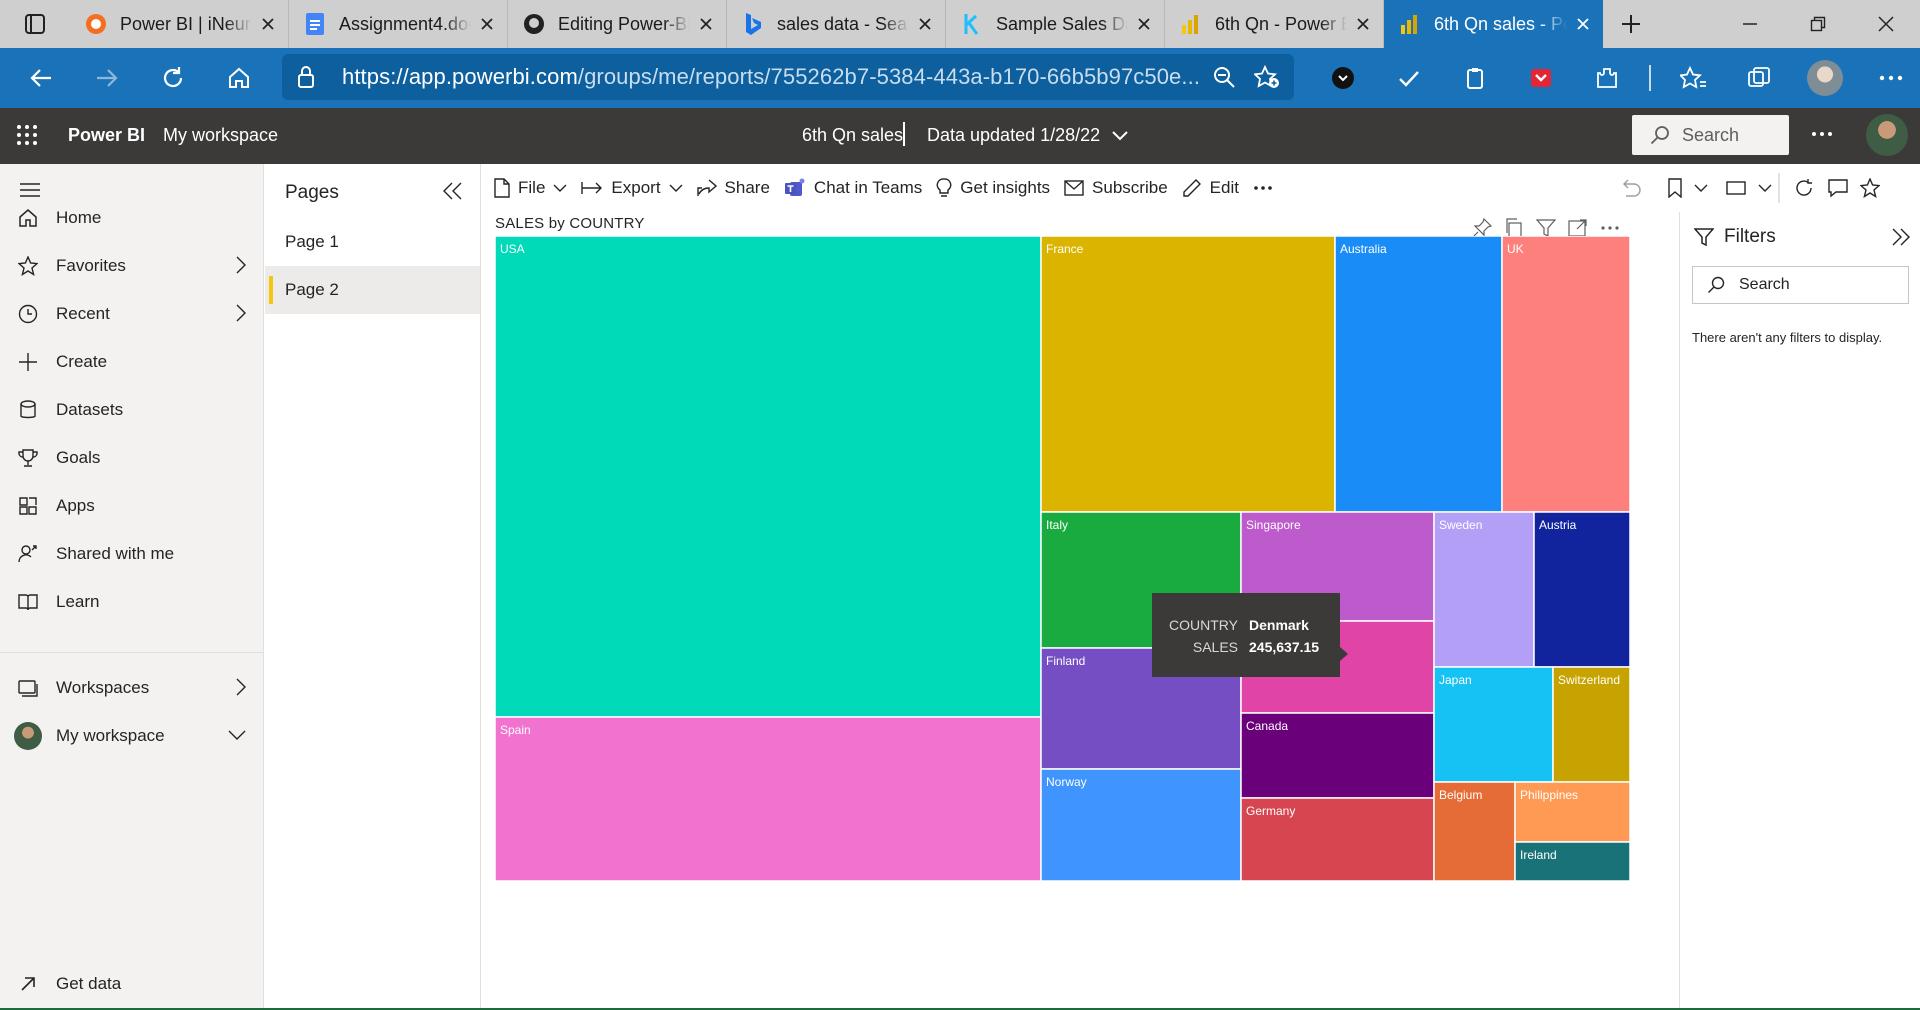 Image resolution: width=1920 pixels, height=1010 pixels. I want to click on copy-visual-icon, so click(1514, 228).